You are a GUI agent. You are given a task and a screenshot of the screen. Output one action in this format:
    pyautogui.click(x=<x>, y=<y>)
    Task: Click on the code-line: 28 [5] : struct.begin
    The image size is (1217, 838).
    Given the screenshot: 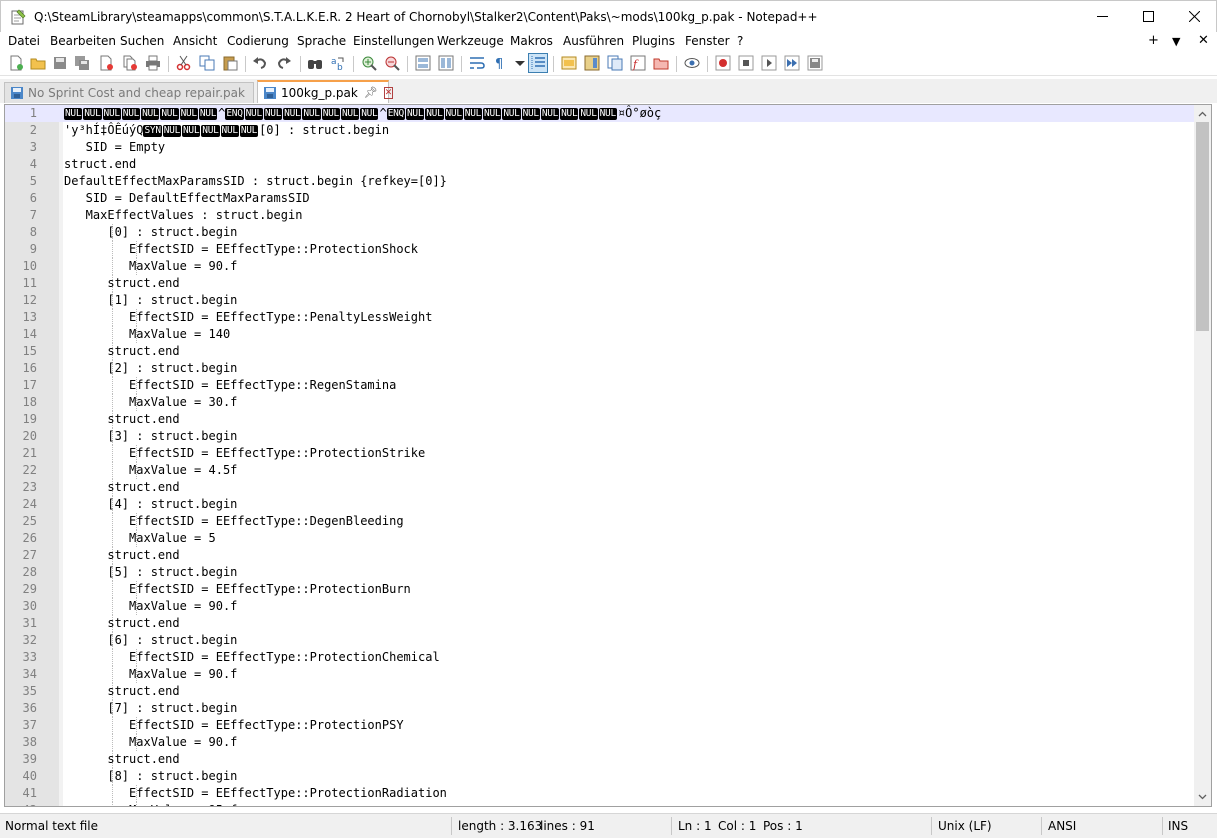 What is the action you would take?
    pyautogui.click(x=599, y=572)
    